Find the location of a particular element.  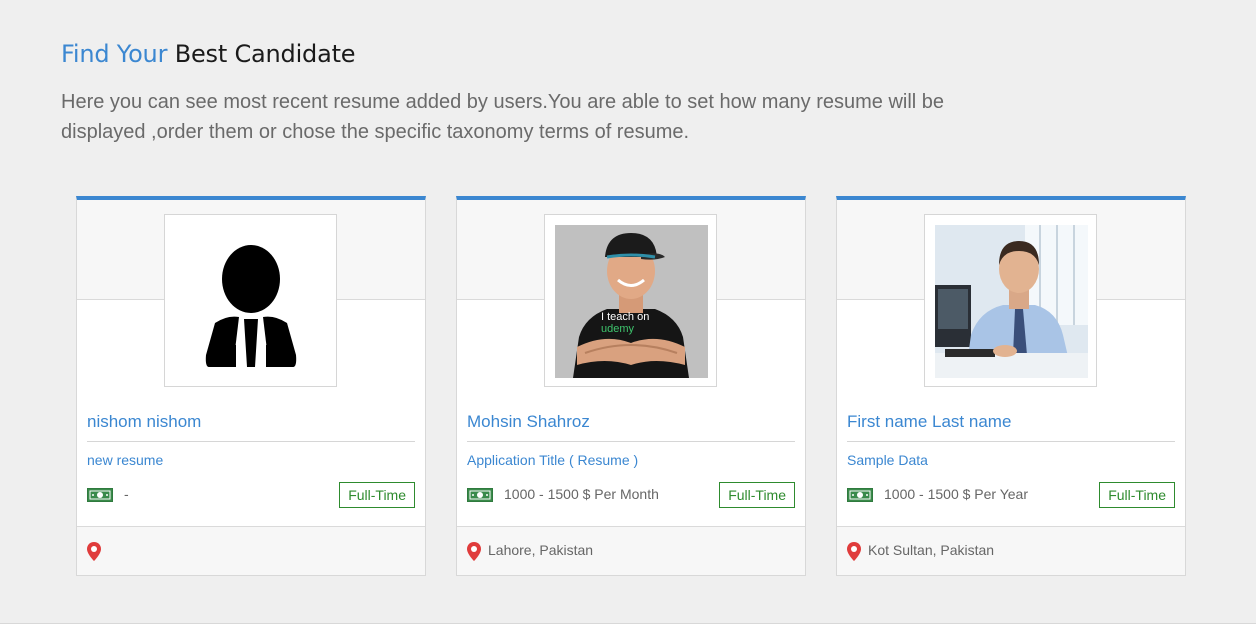

salary-text: - is located at coordinates (126, 494).